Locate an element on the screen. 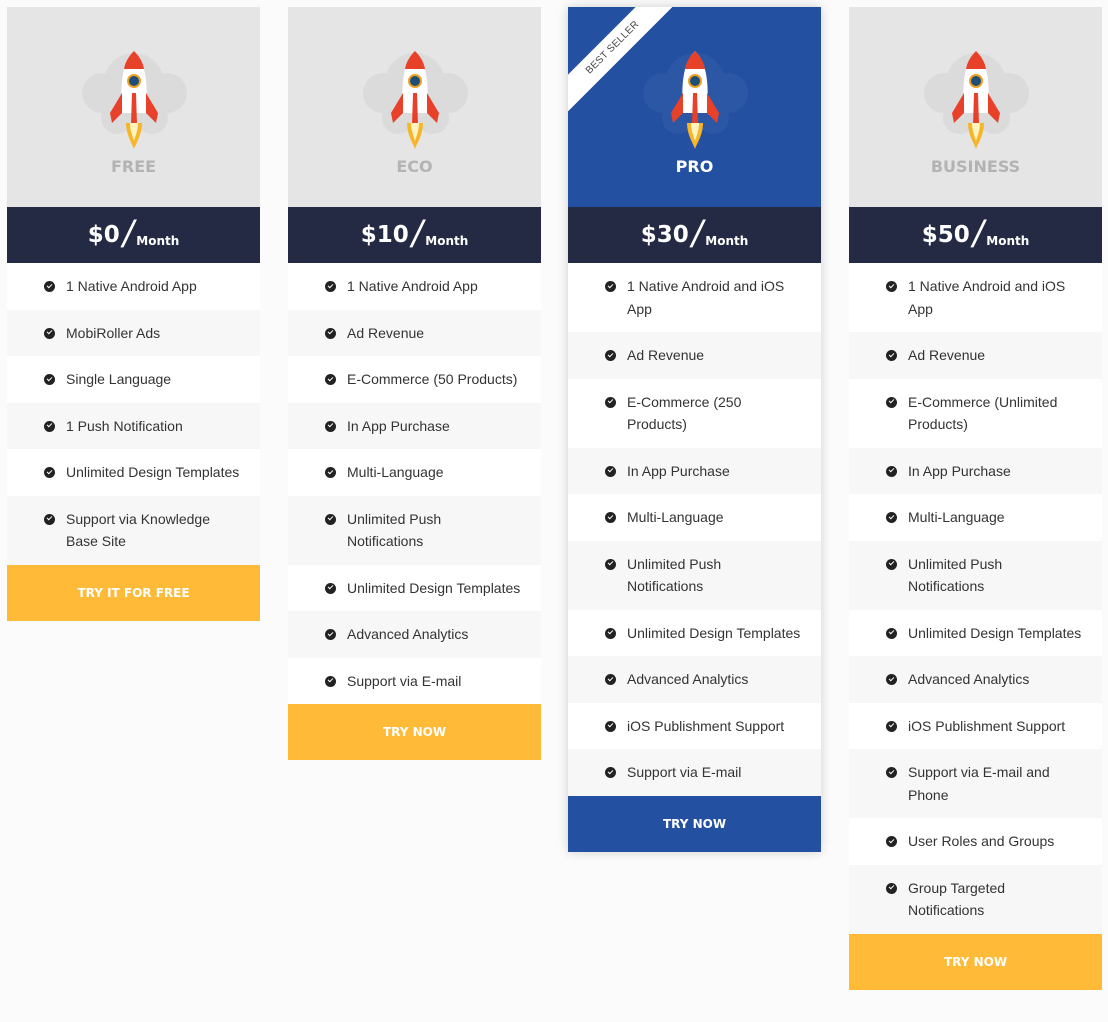 The image size is (1108, 1022). feature-item: Advanced Analytics is located at coordinates (414, 634).